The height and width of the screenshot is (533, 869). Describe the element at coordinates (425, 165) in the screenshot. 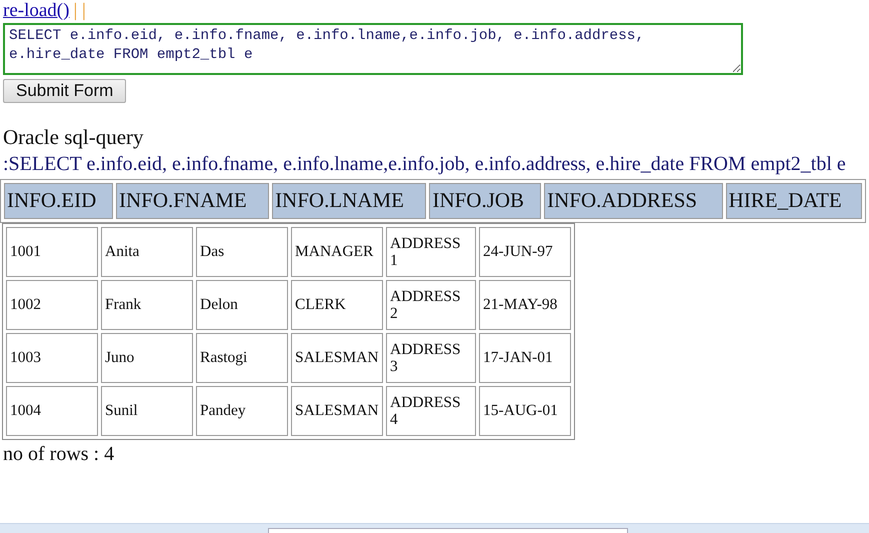

I see `query-text: :SELECT e.info.eid, e.info.fname, e.info.lname,e.info.job, e.info.address, e.hire_date FROM empt2_tbl e` at that location.